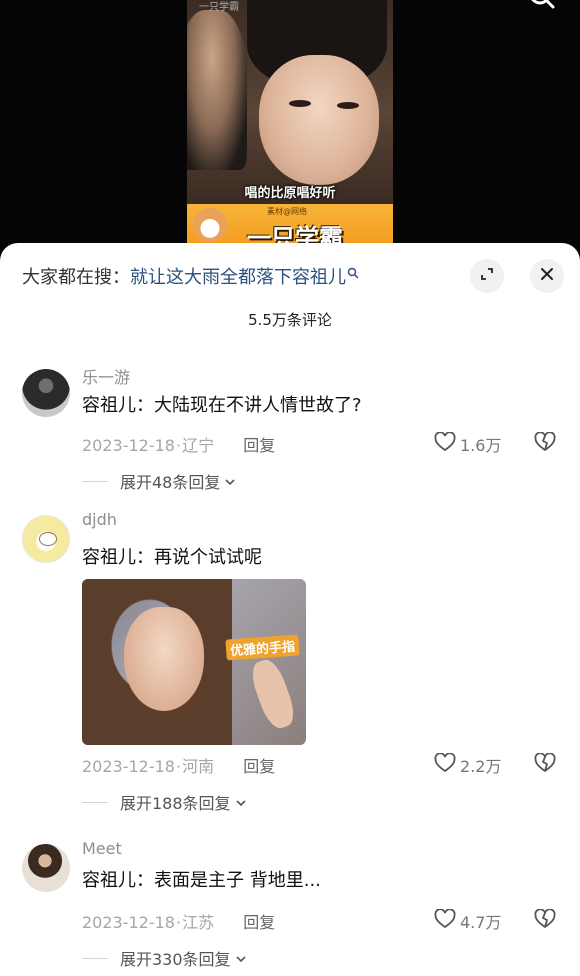 This screenshot has height=976, width=580. Describe the element at coordinates (76, 277) in the screenshot. I see `trending-search-label: 大家都在搜：` at that location.